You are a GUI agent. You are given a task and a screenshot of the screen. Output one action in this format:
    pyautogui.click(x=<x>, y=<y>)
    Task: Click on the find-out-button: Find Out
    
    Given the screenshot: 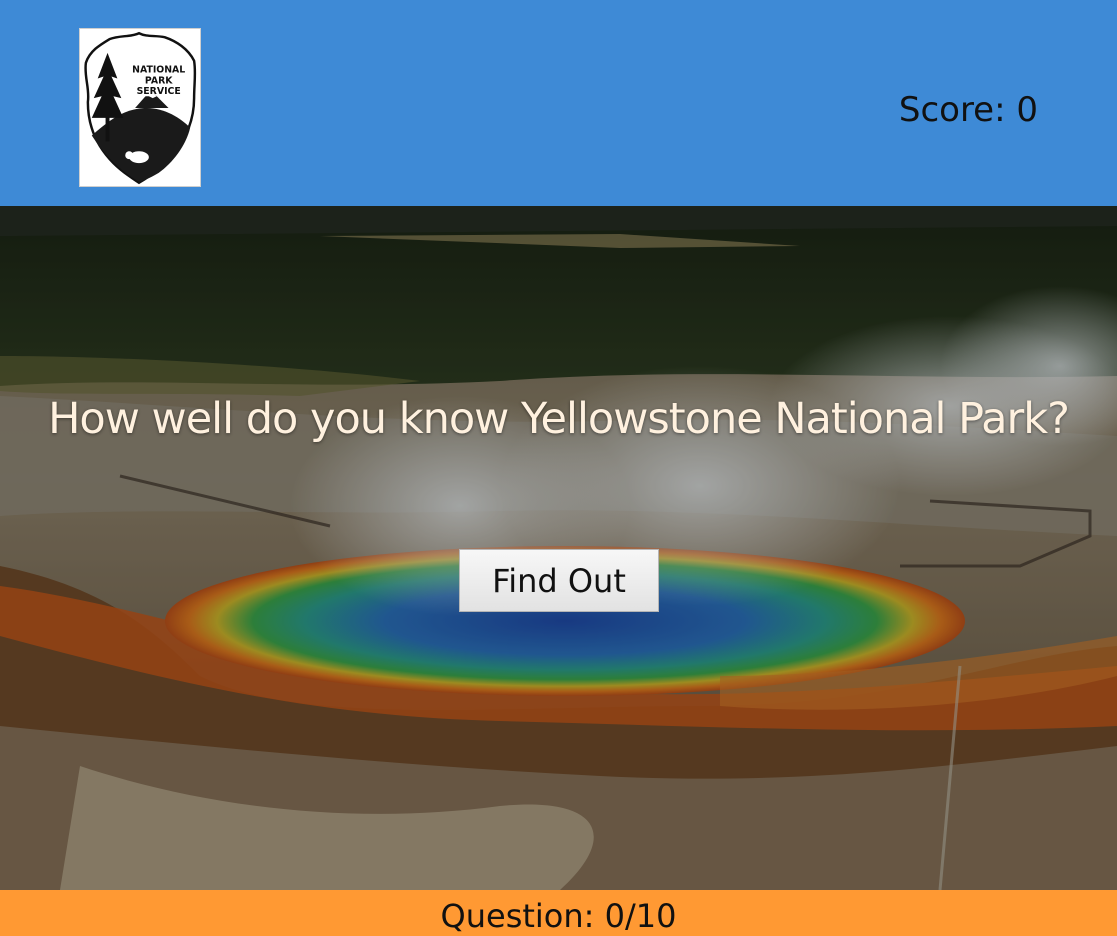 What is the action you would take?
    pyautogui.click(x=559, y=580)
    